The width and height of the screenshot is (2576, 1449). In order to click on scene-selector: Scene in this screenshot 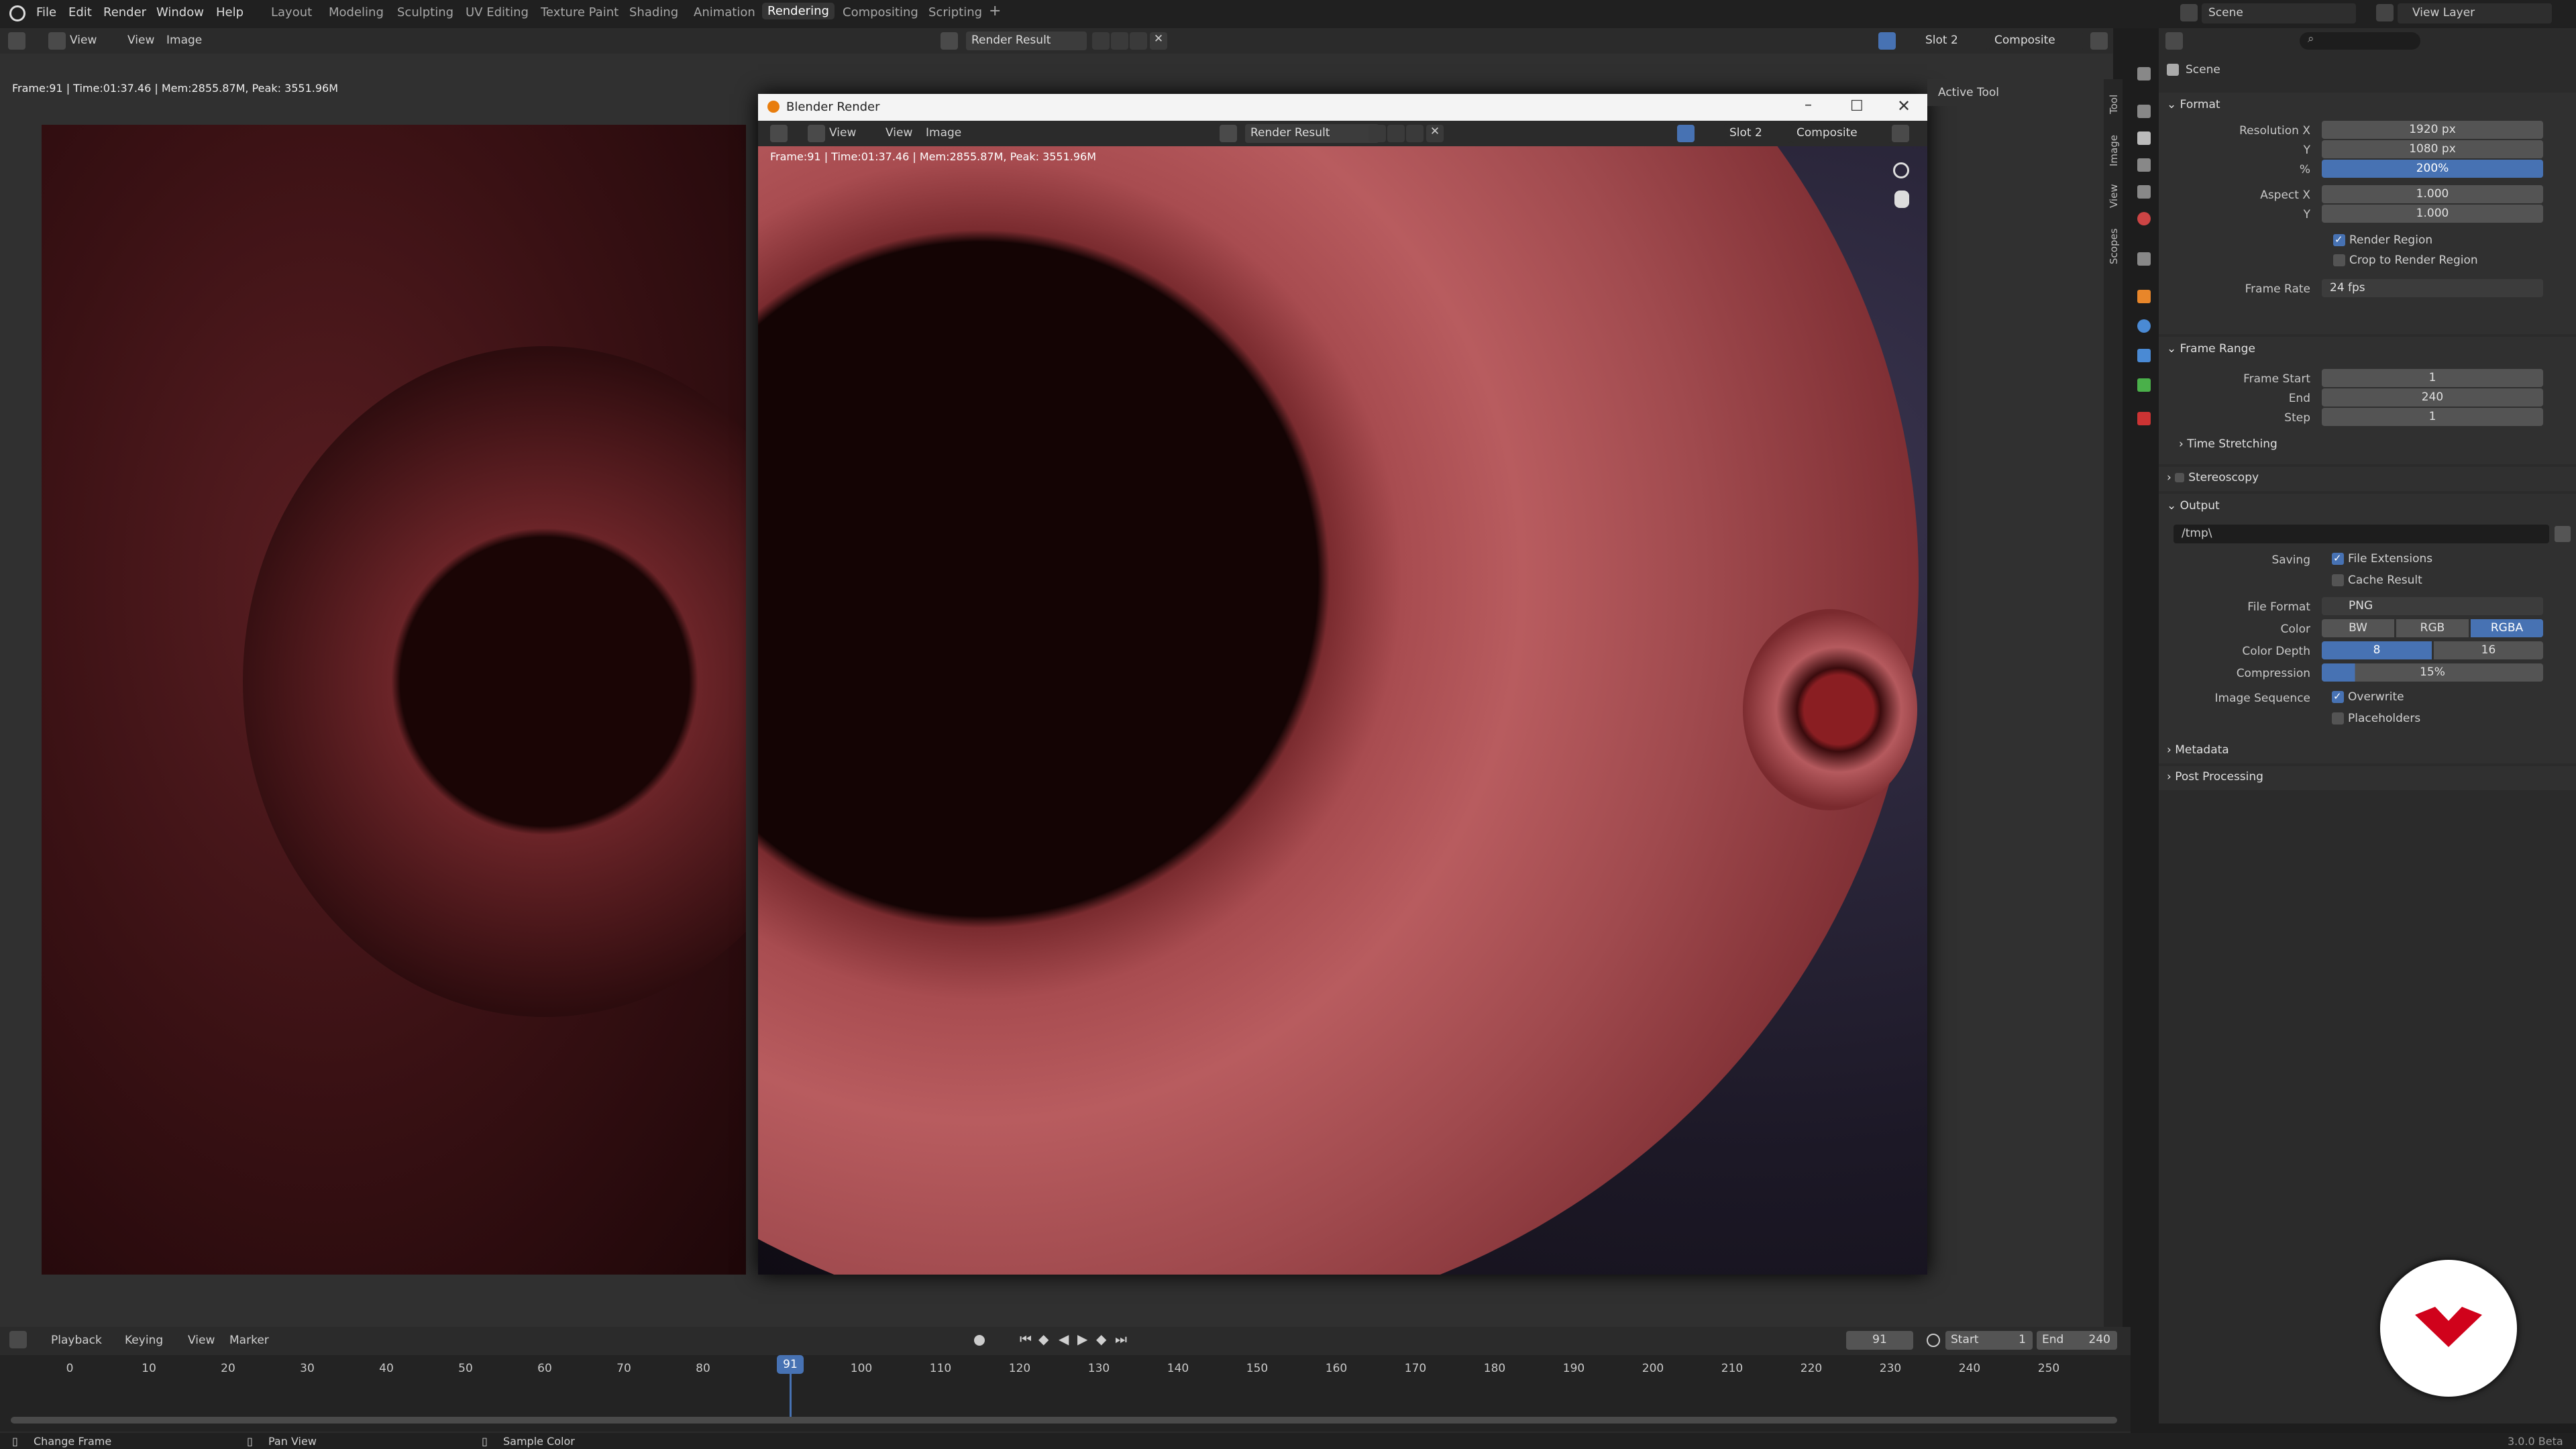, I will do `click(2279, 13)`.